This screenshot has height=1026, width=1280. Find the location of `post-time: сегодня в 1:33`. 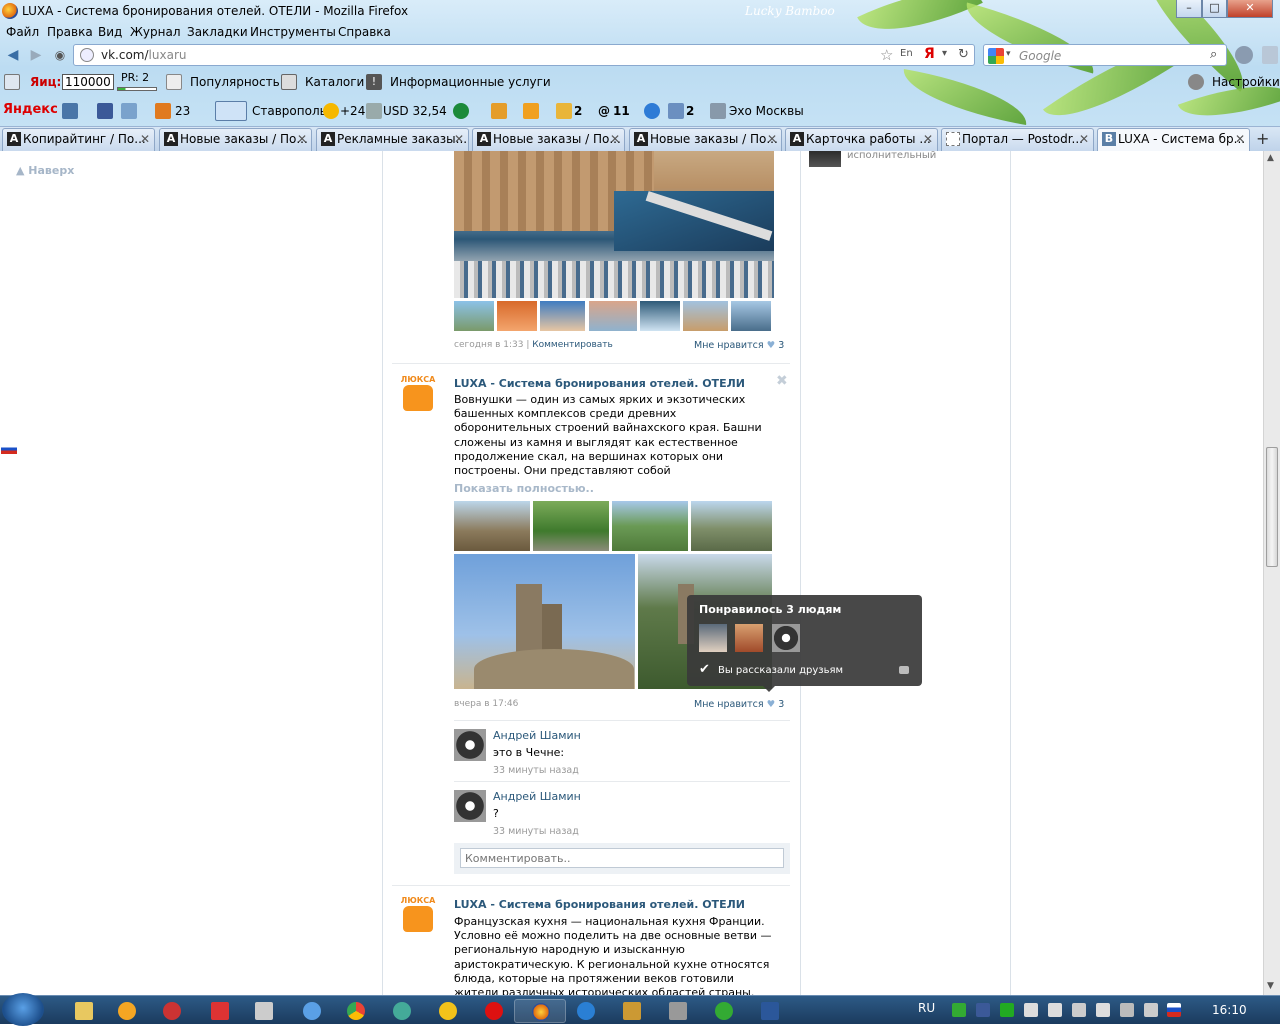

post-time: сегодня в 1:33 is located at coordinates (488, 345).